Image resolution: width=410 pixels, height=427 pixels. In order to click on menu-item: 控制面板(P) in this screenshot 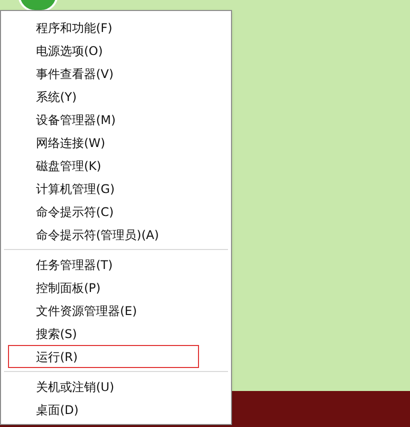, I will do `click(103, 287)`.